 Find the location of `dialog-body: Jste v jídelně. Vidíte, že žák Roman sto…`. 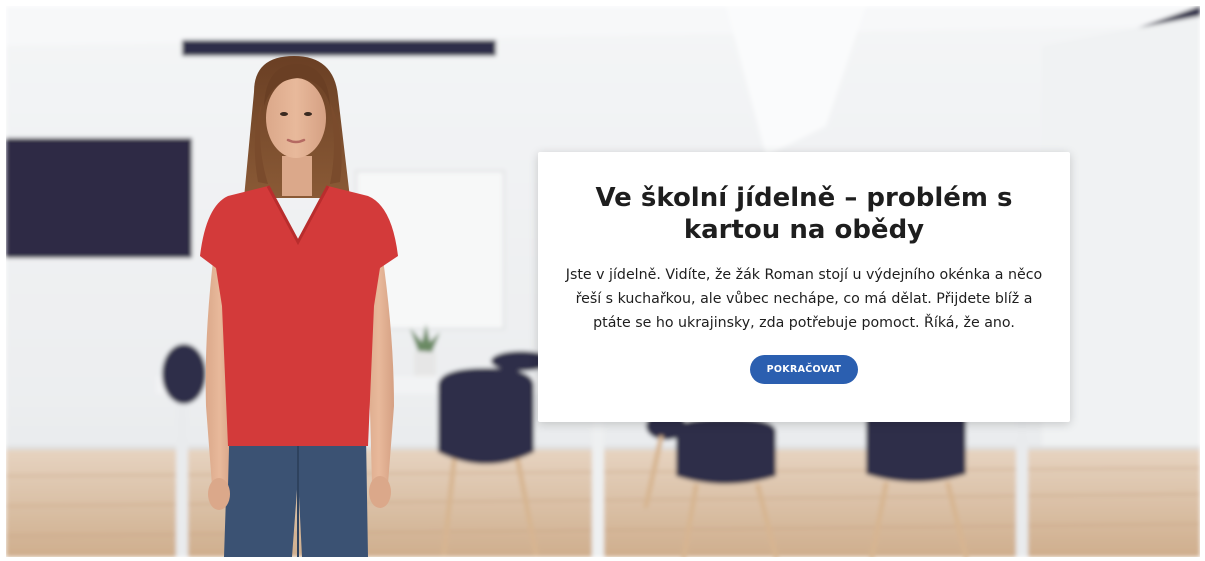

dialog-body: Jste v jídelně. Vidíte, že žák Roman sto… is located at coordinates (804, 299).